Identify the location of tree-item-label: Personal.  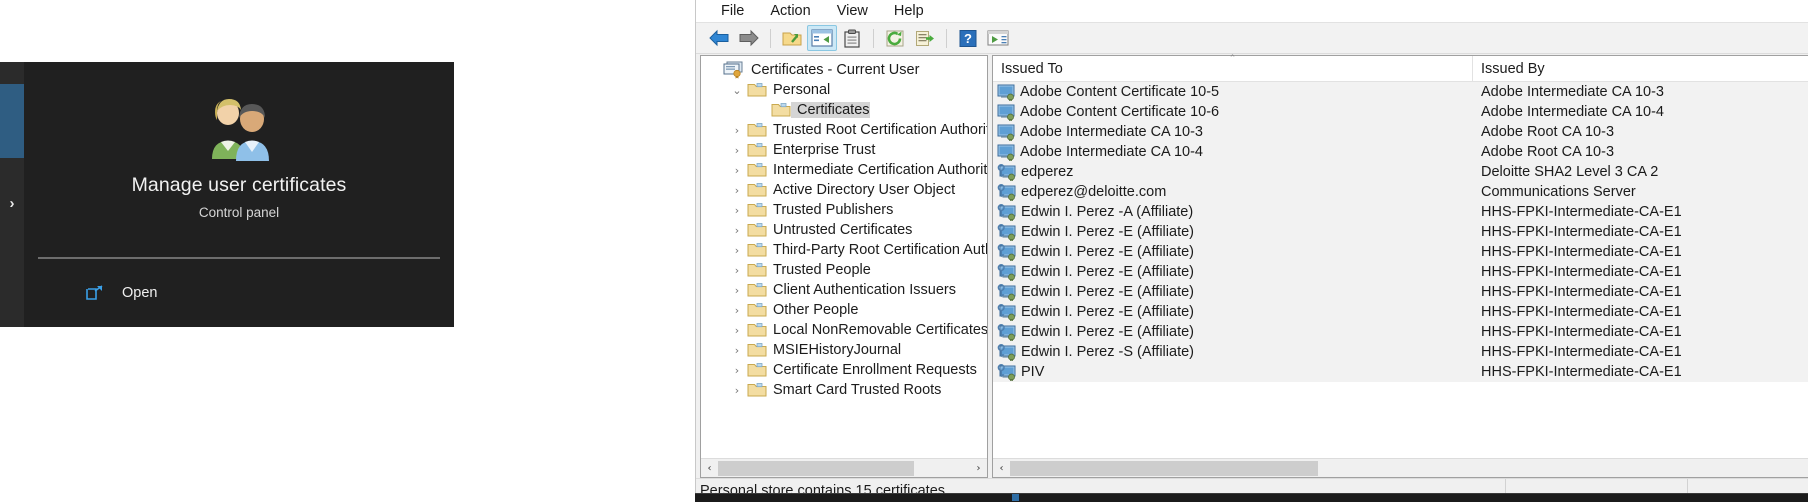
(802, 90).